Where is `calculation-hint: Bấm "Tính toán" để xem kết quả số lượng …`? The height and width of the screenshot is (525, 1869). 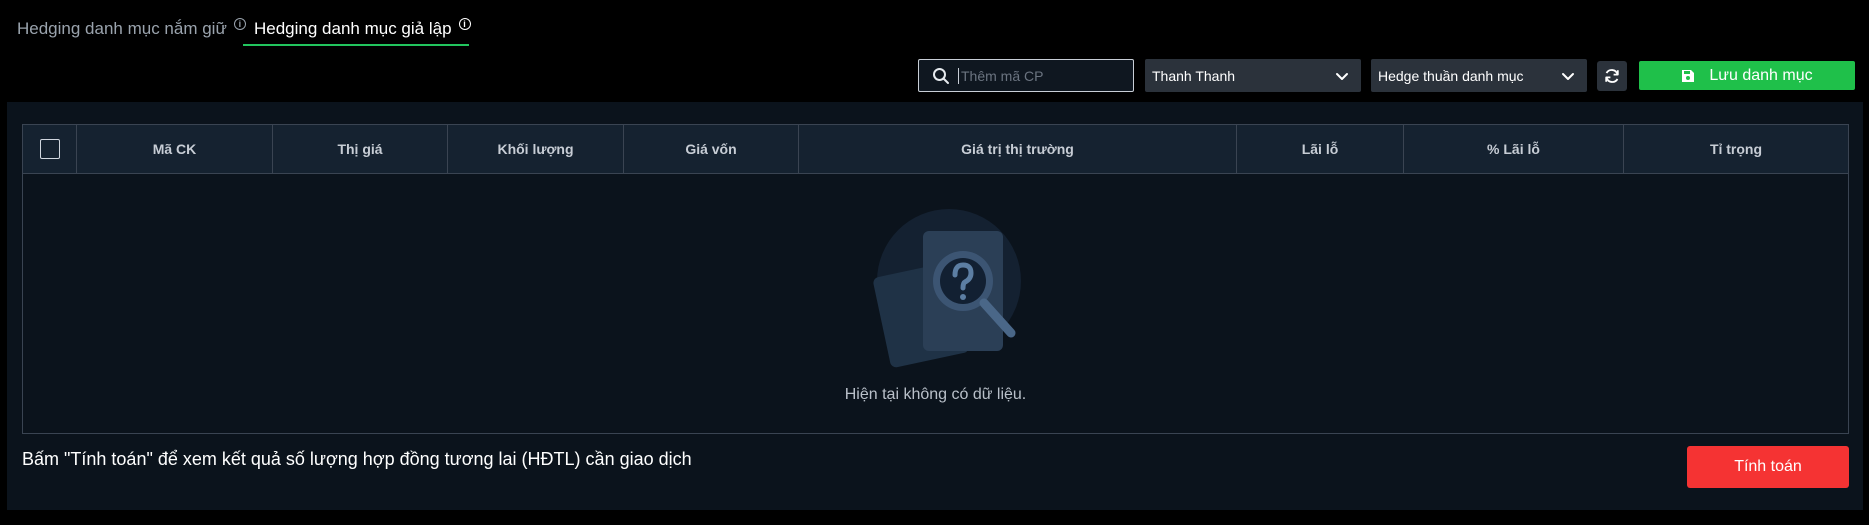 calculation-hint: Bấm "Tính toán" để xem kết quả số lượng … is located at coordinates (357, 459).